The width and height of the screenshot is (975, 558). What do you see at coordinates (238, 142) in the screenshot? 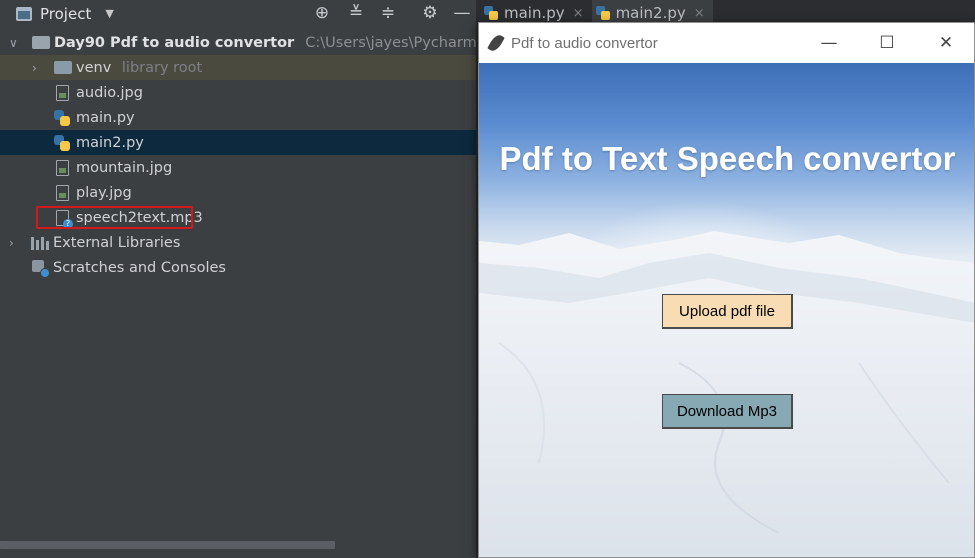
I see `tree-item-main2: main2.py` at bounding box center [238, 142].